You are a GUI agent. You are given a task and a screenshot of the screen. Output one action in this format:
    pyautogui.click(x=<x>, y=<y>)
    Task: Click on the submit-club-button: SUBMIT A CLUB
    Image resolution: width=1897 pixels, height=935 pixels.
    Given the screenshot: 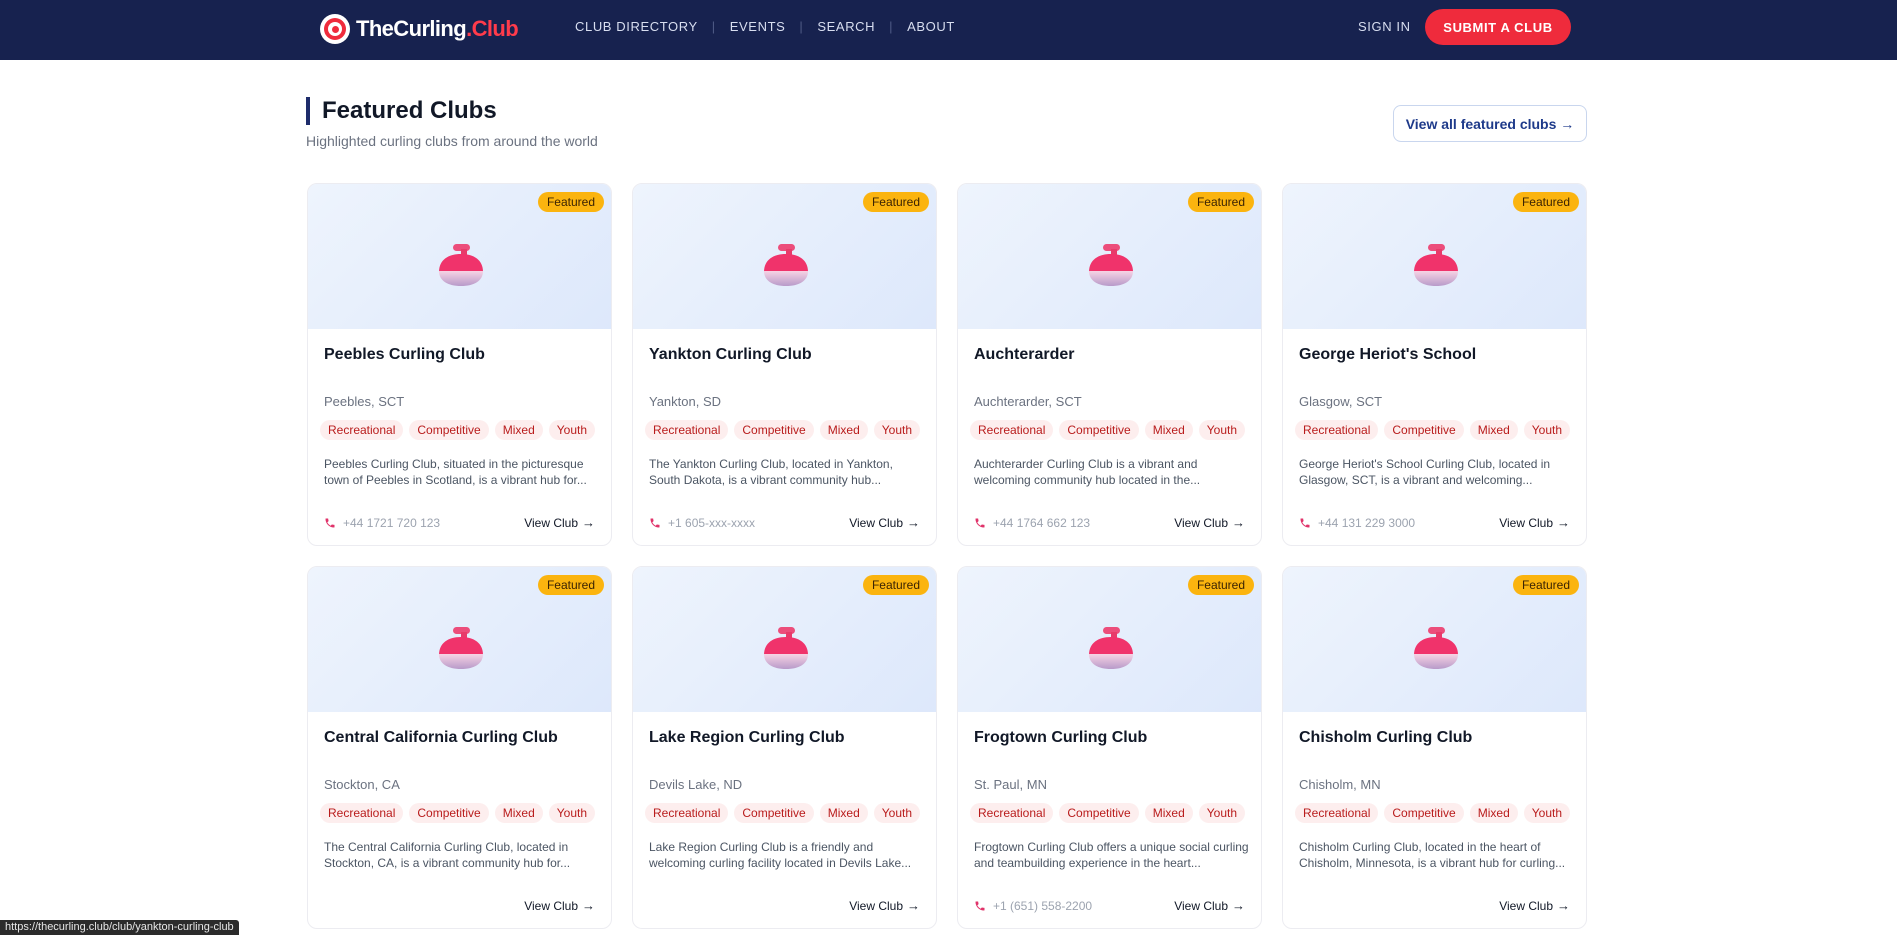 What is the action you would take?
    pyautogui.click(x=1498, y=27)
    